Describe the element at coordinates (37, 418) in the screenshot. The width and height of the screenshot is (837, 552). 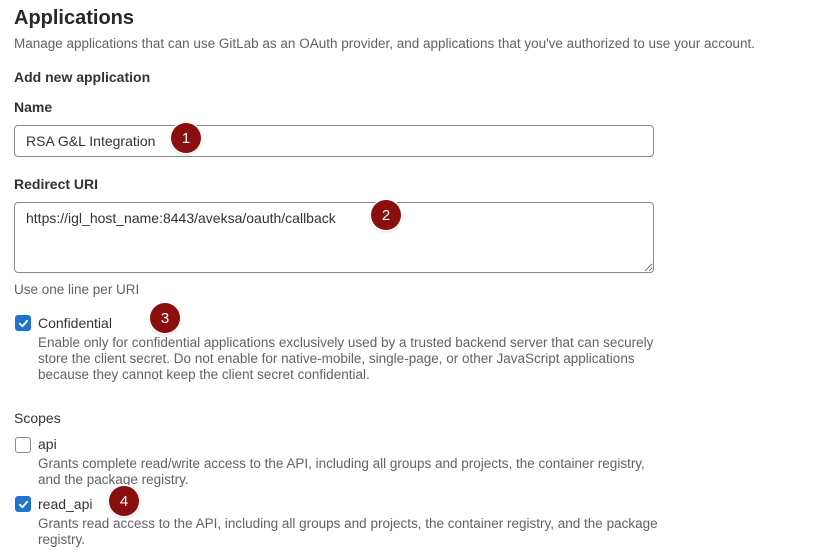
I see `scopes-title: Scopes` at that location.